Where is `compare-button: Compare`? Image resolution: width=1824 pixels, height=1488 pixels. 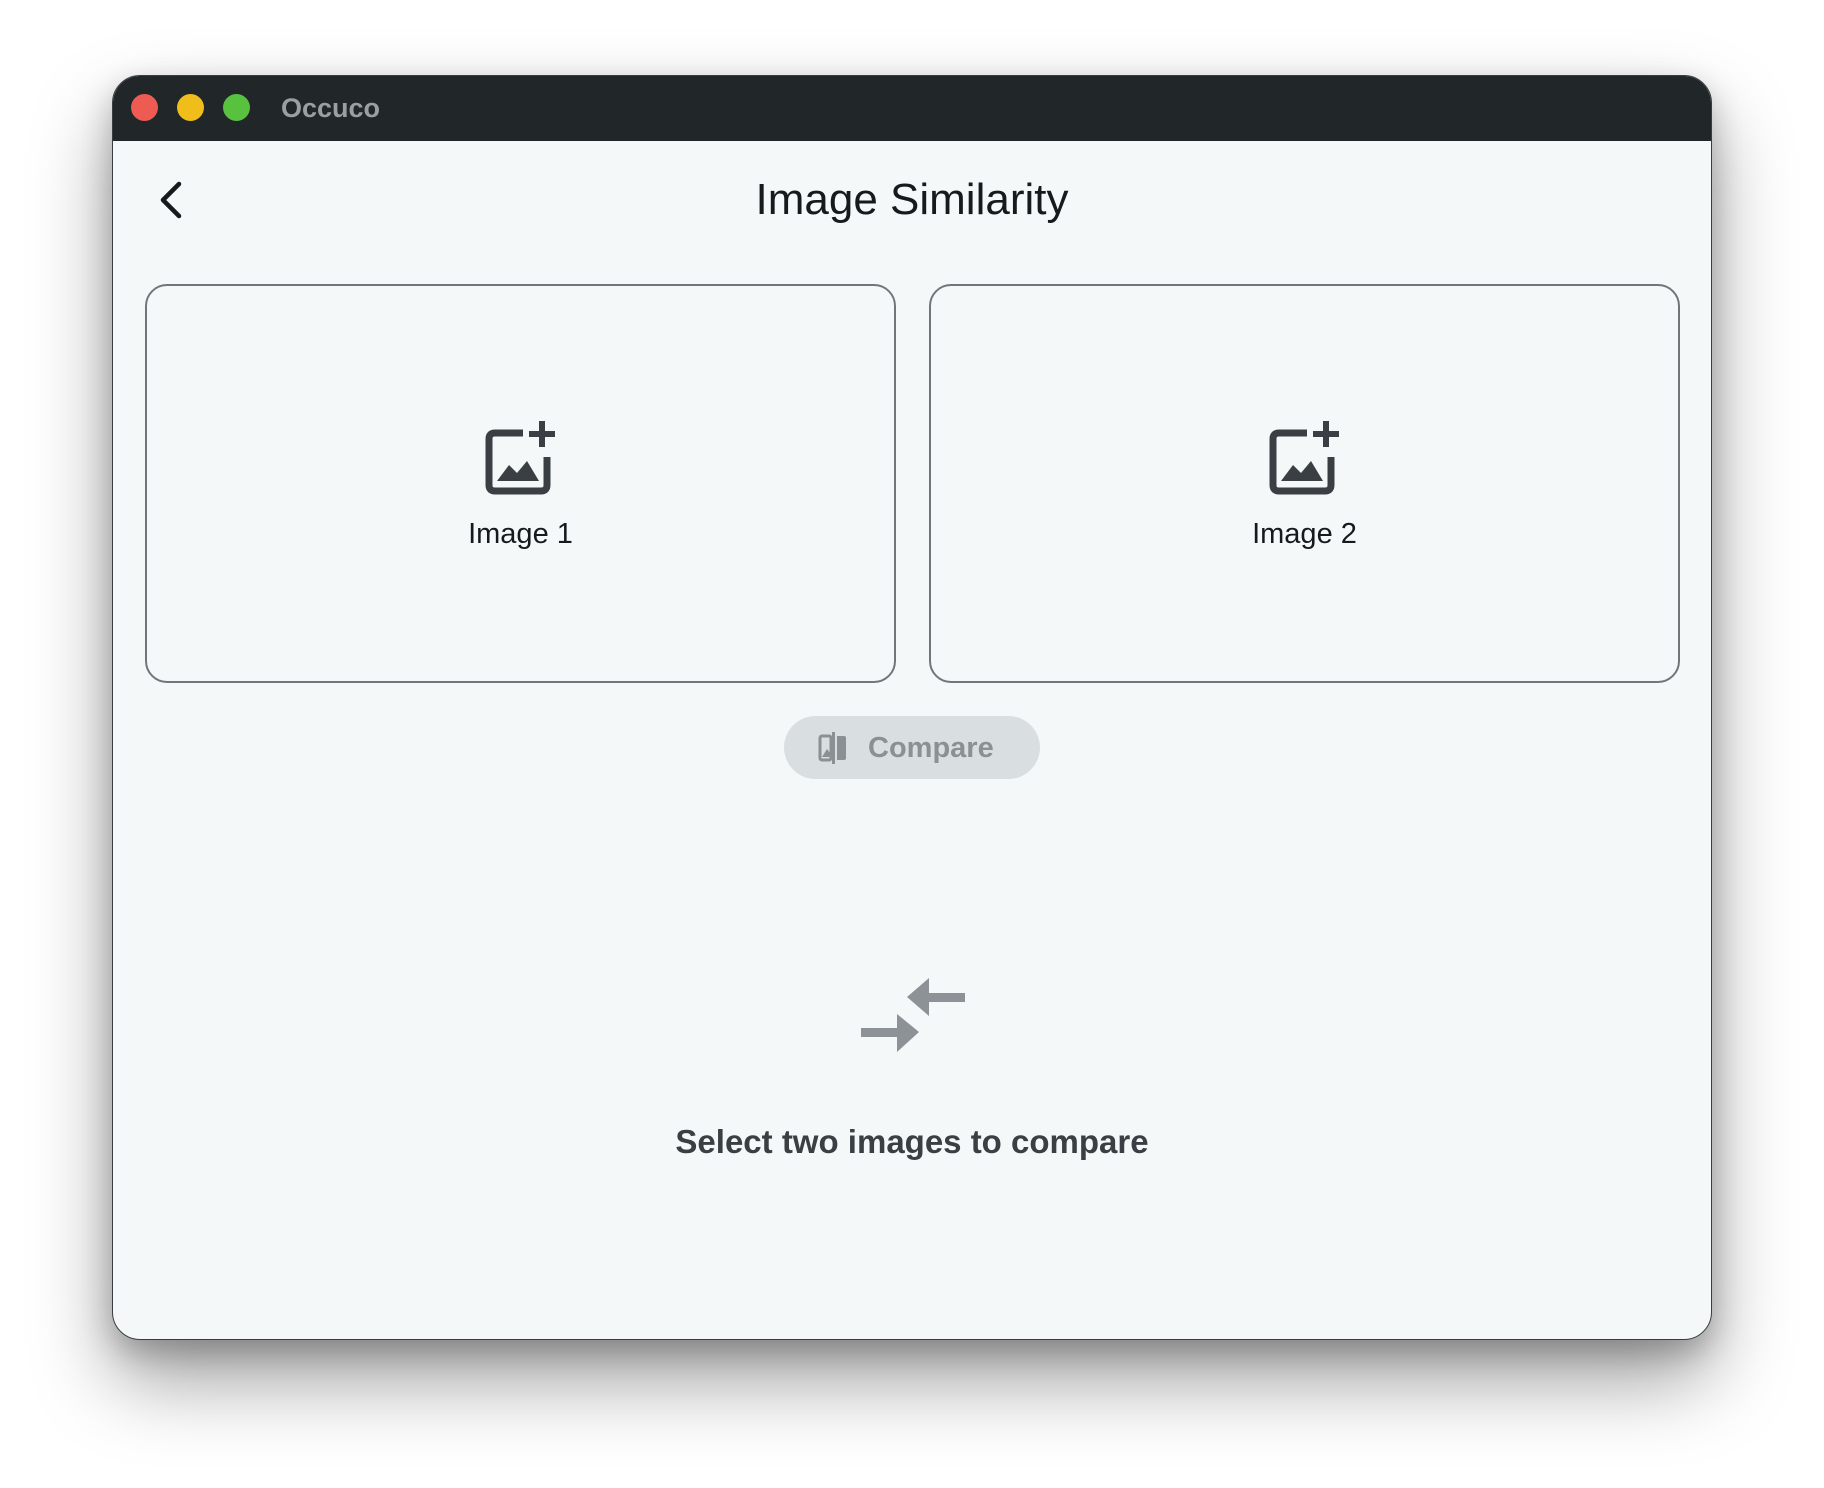 compare-button: Compare is located at coordinates (912, 747).